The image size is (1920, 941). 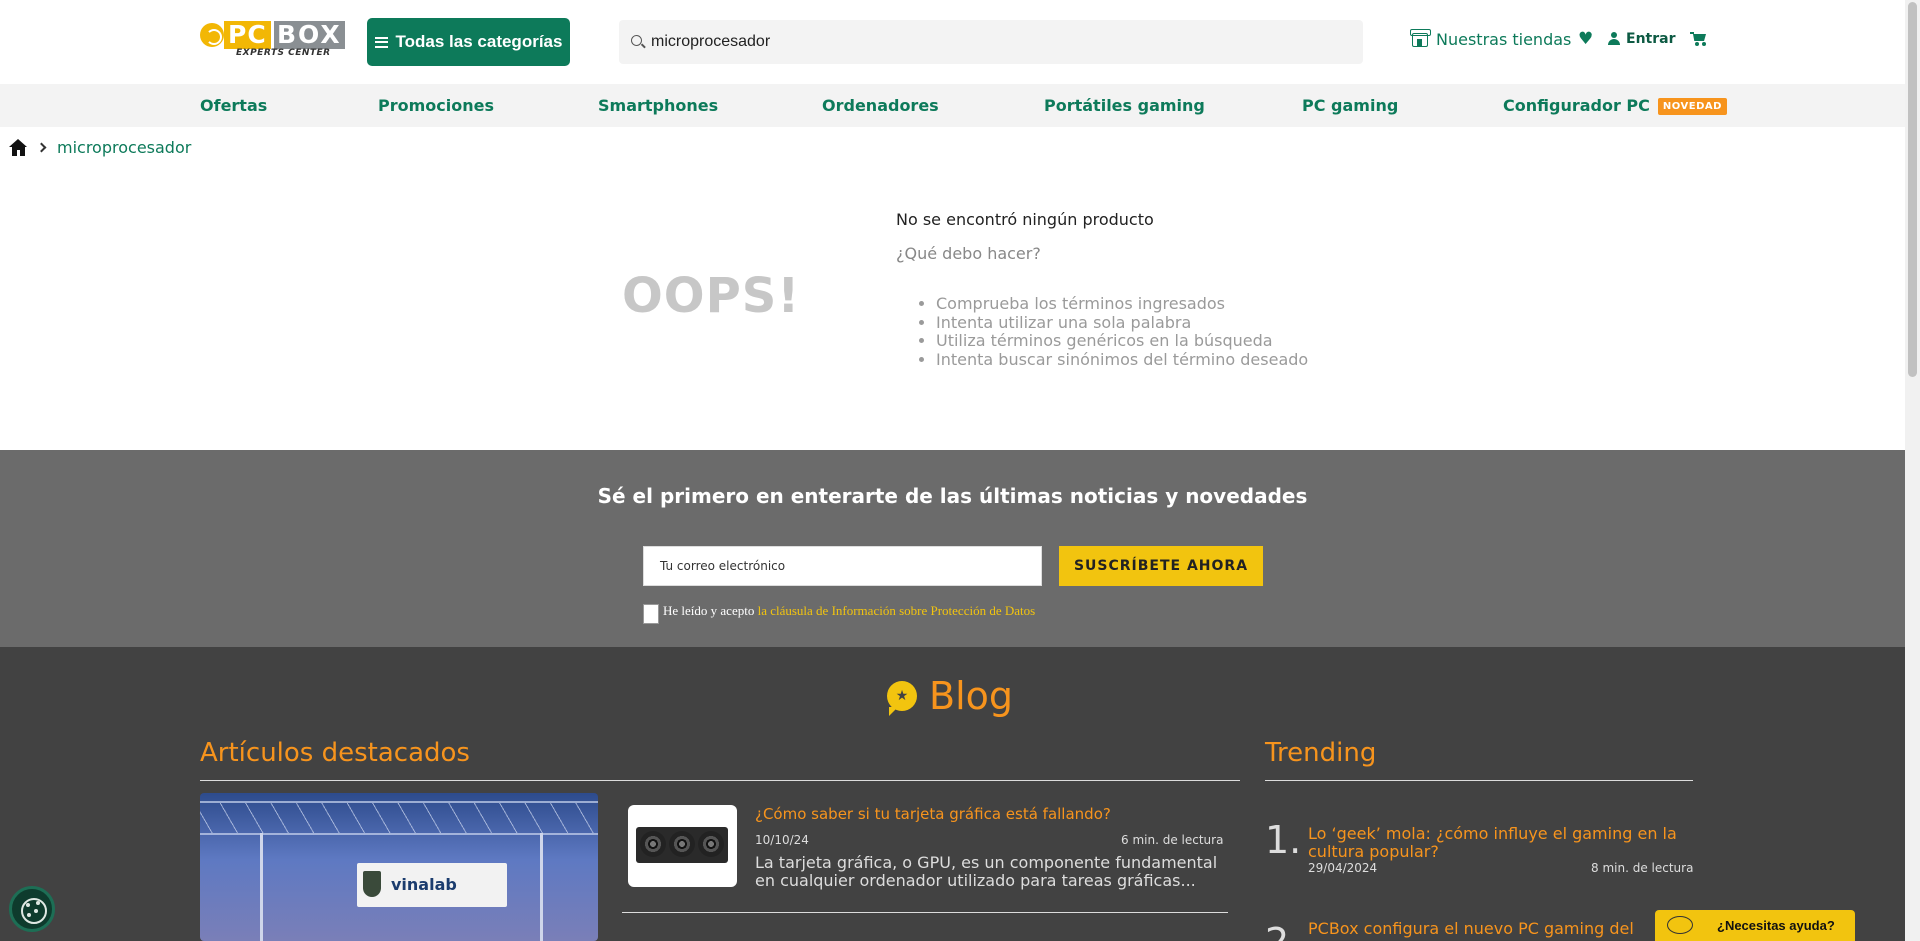 I want to click on article-read-time: 6 min. de lectura, so click(x=1172, y=840).